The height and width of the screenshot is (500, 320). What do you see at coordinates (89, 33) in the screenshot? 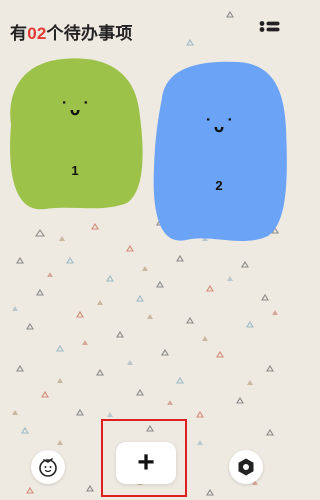
I see `title-suffix: 个待办事项` at bounding box center [89, 33].